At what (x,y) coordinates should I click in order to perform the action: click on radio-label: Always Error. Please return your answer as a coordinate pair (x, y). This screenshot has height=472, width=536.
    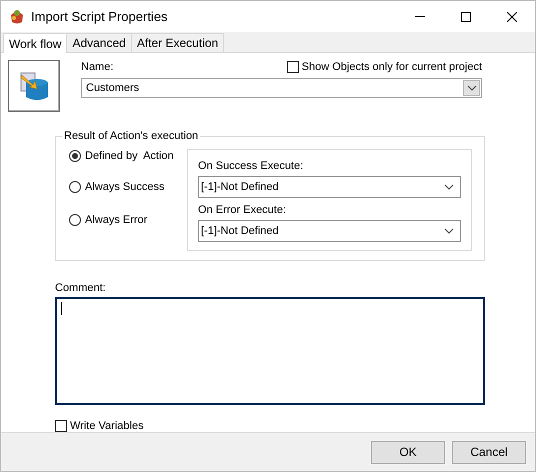
    Looking at the image, I should click on (116, 220).